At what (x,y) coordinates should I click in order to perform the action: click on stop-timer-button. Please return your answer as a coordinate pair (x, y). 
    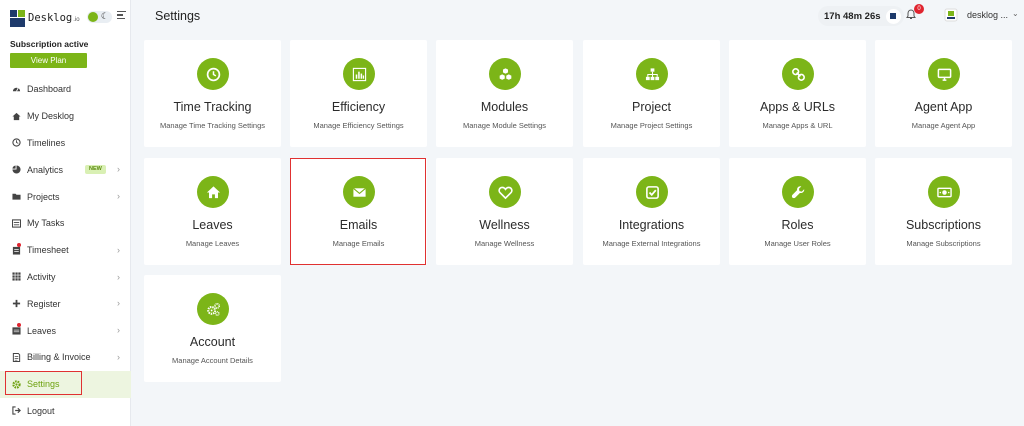
    Looking at the image, I should click on (893, 16).